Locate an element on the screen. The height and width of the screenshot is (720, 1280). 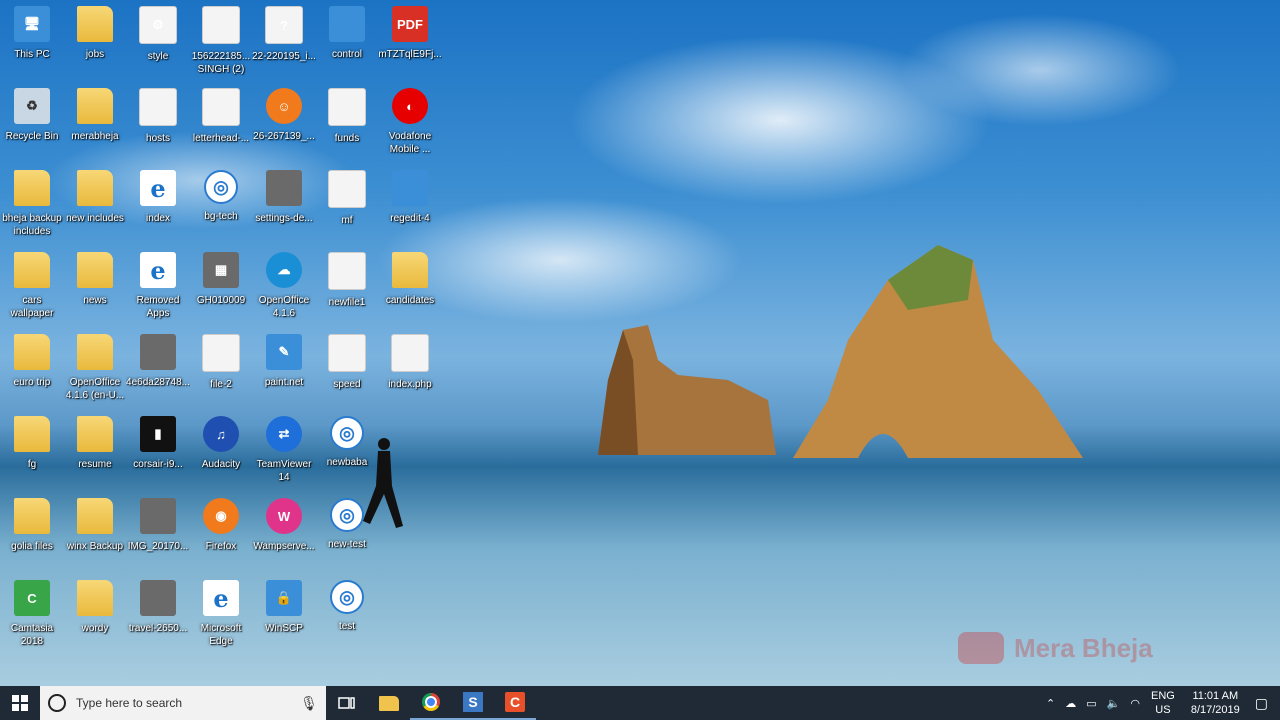
desktop-icon: fg is located at coordinates (32, 453).